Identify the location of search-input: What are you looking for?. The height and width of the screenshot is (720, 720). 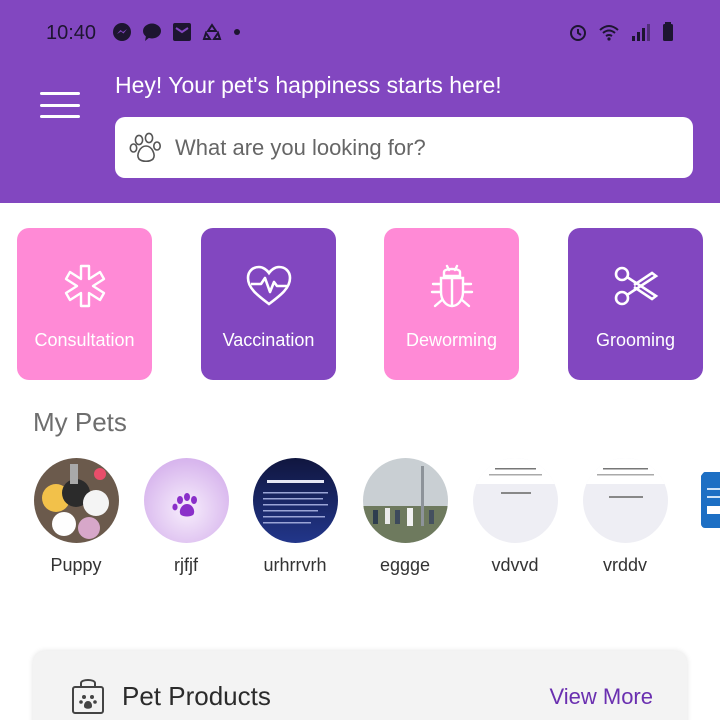
(404, 147).